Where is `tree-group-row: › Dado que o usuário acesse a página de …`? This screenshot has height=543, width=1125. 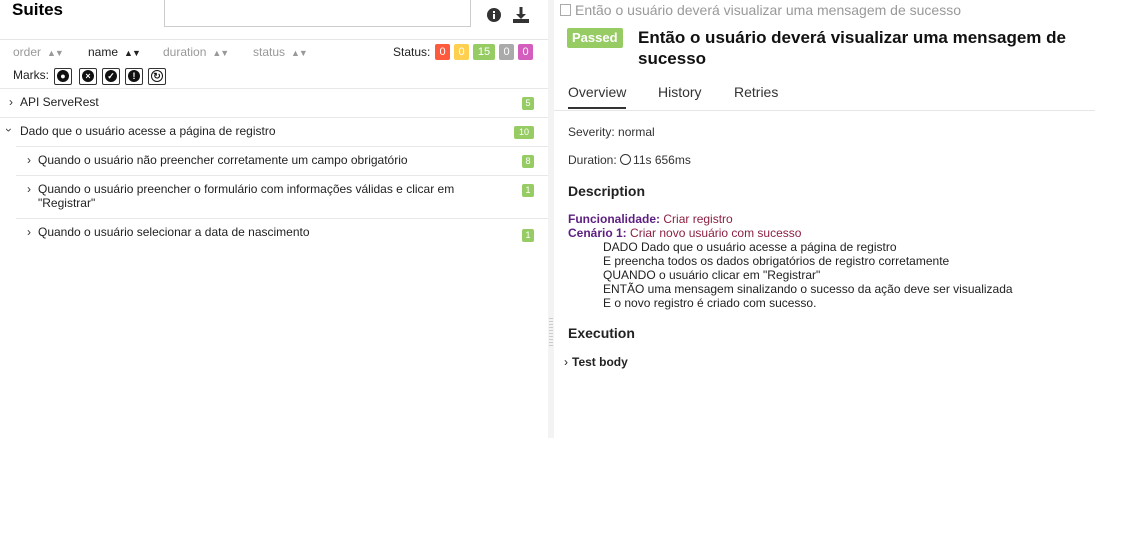
tree-group-row: › Dado que o usuário acesse a página de … is located at coordinates (274, 131).